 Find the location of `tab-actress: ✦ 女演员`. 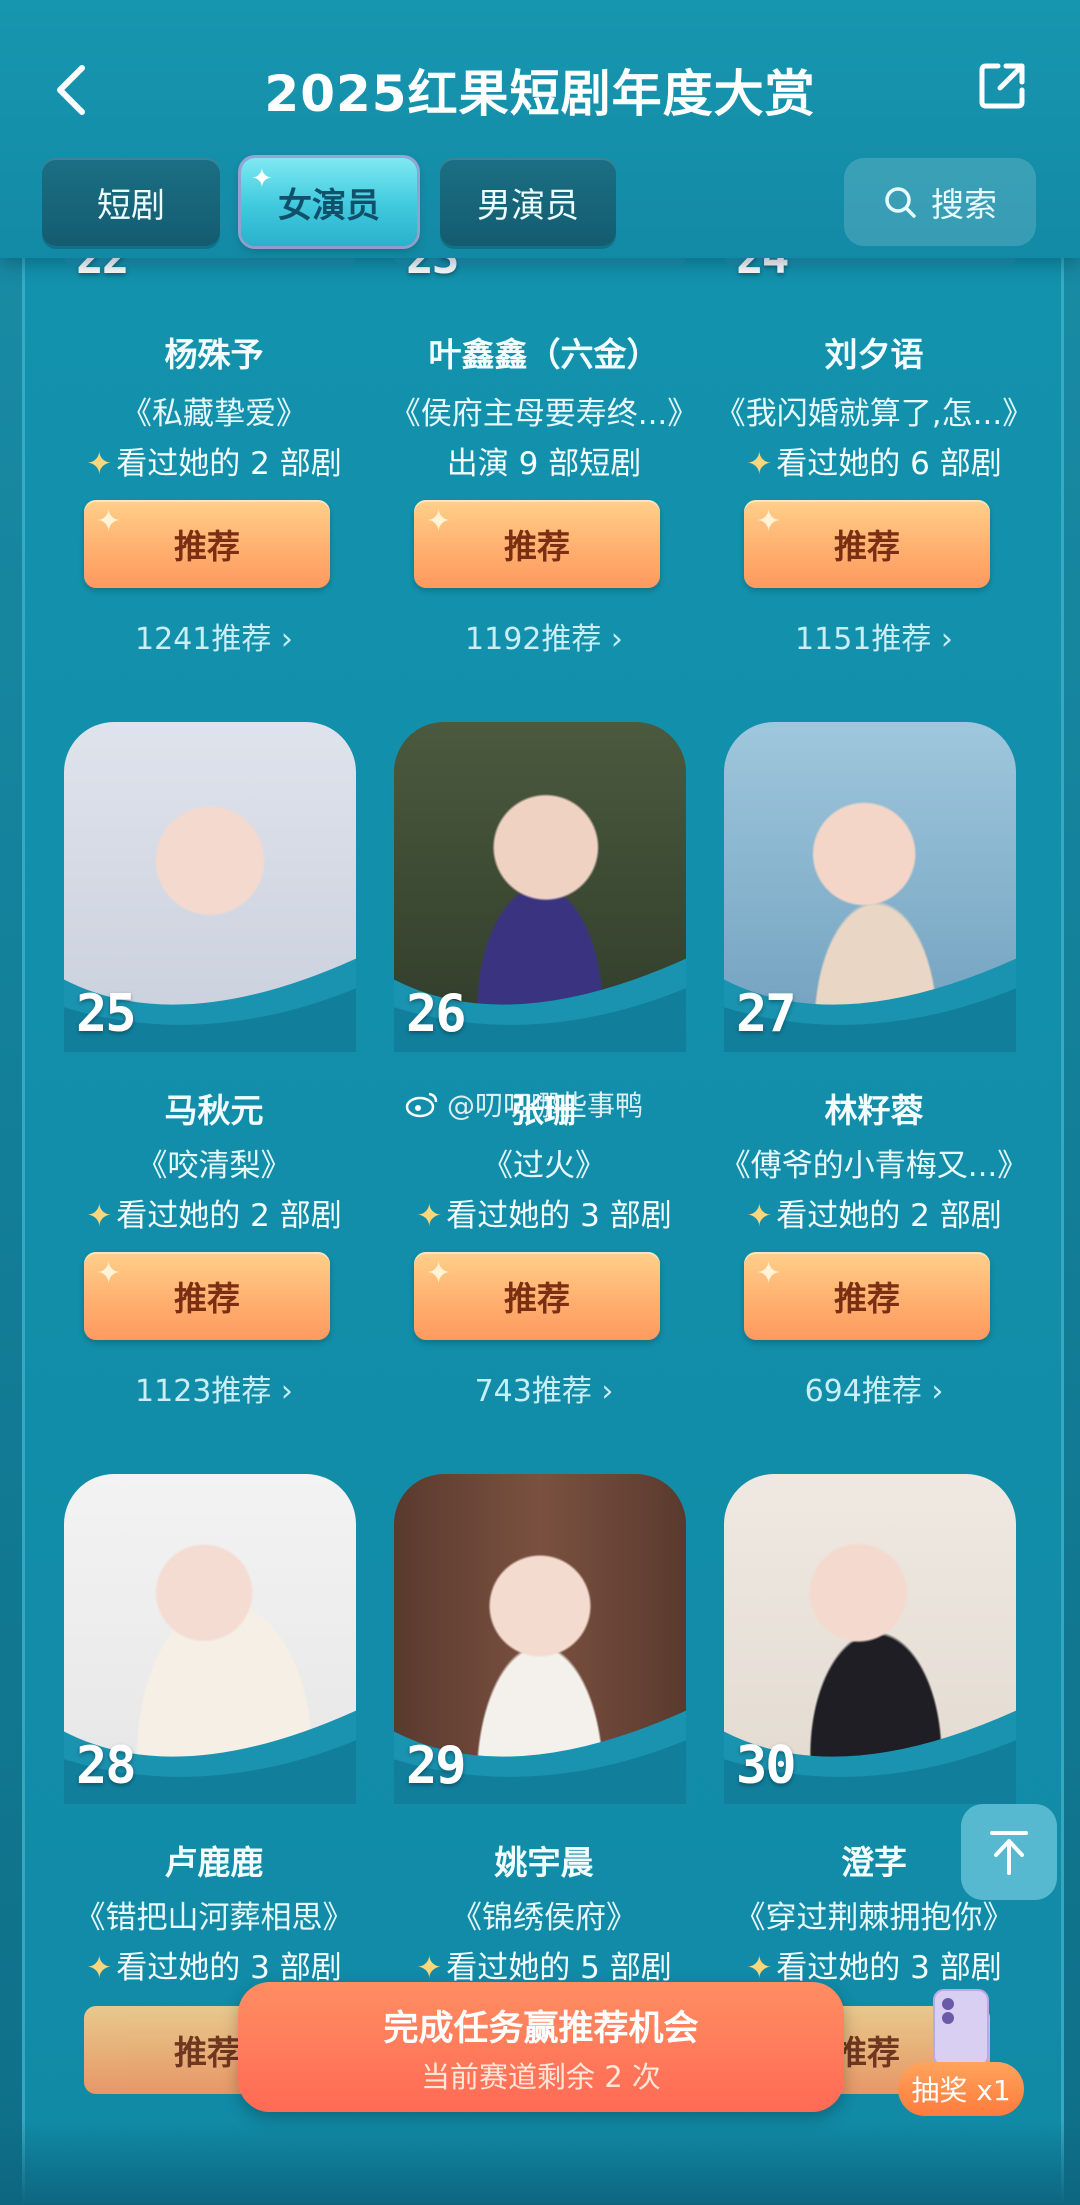

tab-actress: ✦ 女演员 is located at coordinates (329, 202).